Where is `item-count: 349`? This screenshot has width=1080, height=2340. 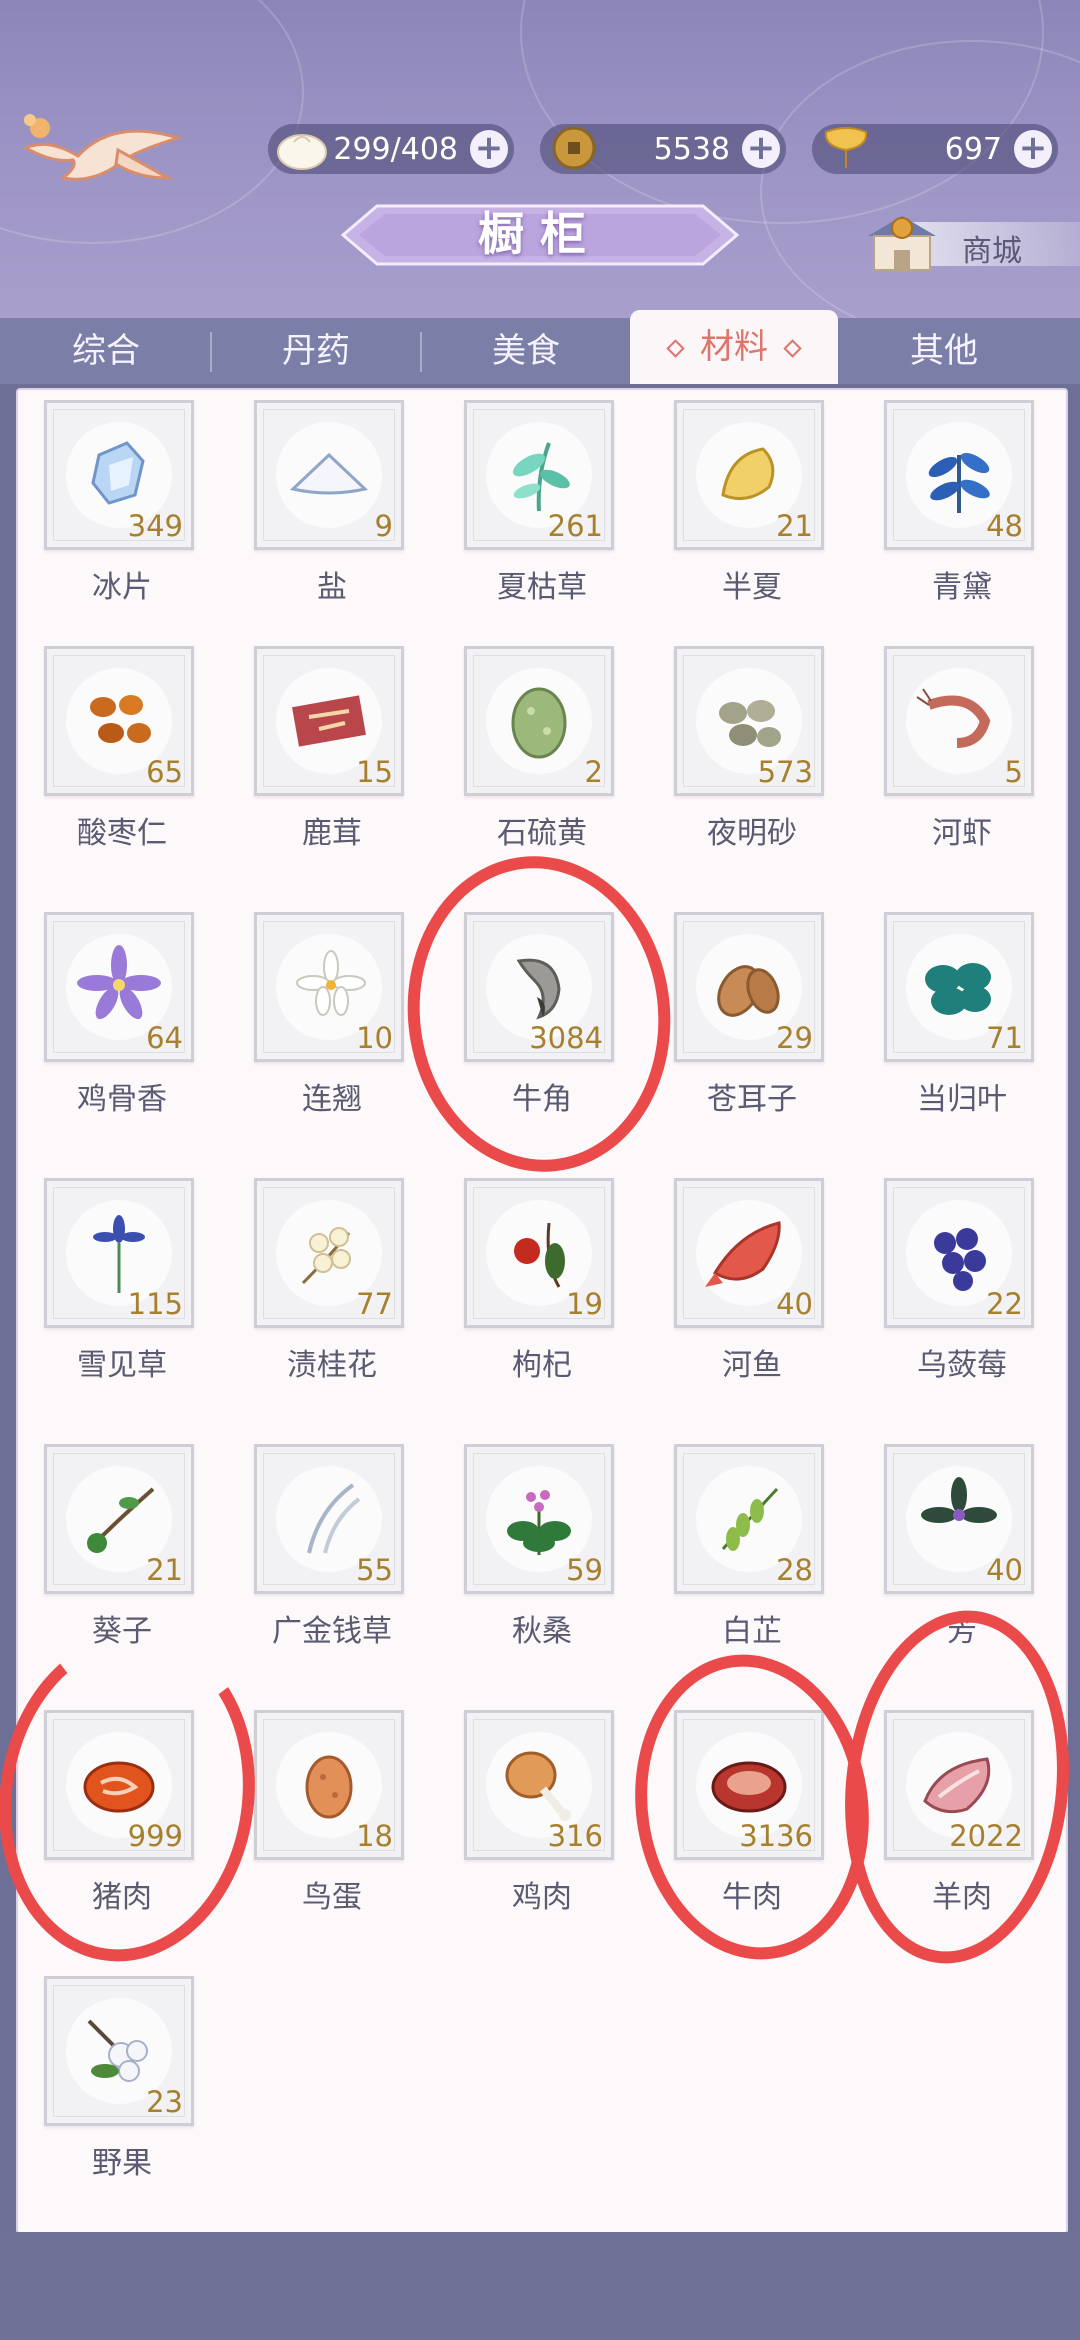 item-count: 349 is located at coordinates (155, 526).